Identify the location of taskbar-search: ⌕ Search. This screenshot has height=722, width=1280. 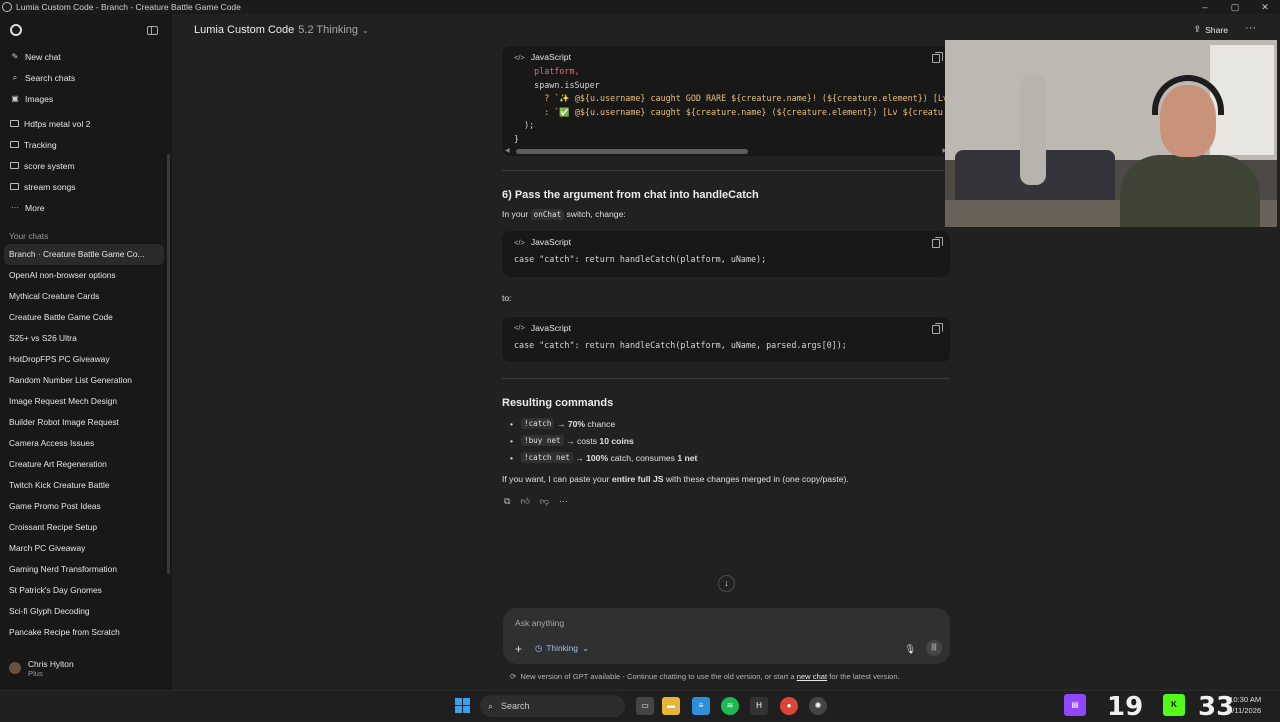
(552, 706).